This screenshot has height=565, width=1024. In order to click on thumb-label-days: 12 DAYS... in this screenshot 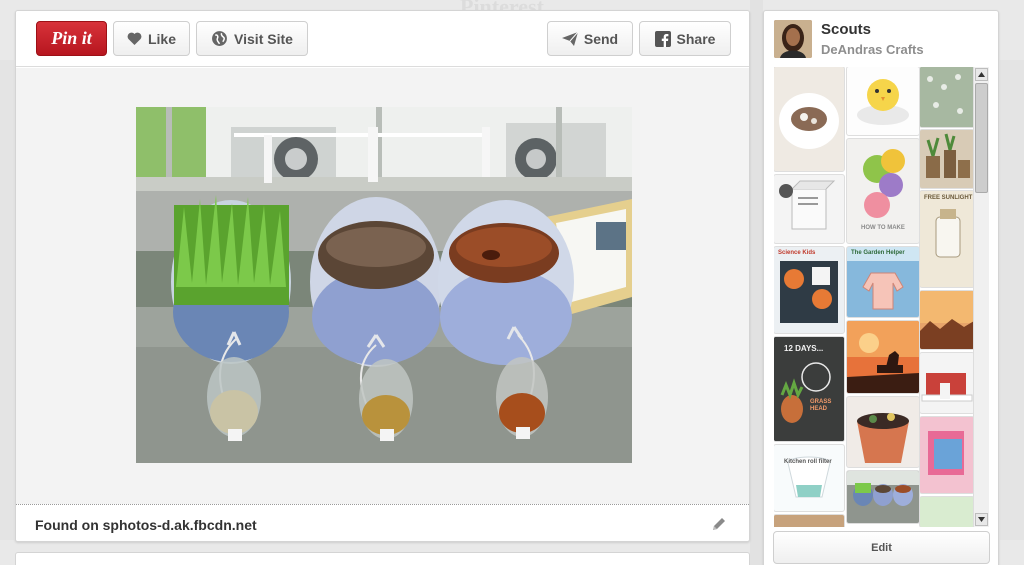, I will do `click(804, 348)`.